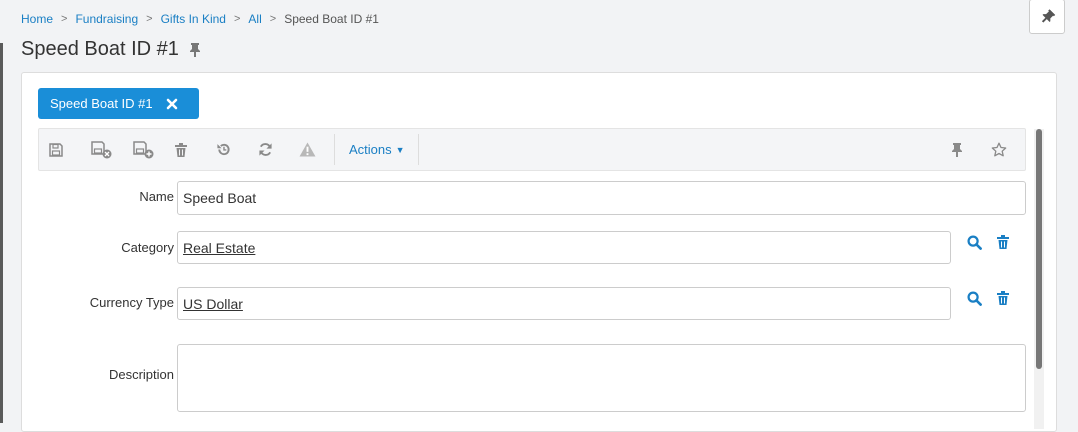 The height and width of the screenshot is (432, 1078). I want to click on page-title-row: Speed Boat ID #1, so click(111, 49).